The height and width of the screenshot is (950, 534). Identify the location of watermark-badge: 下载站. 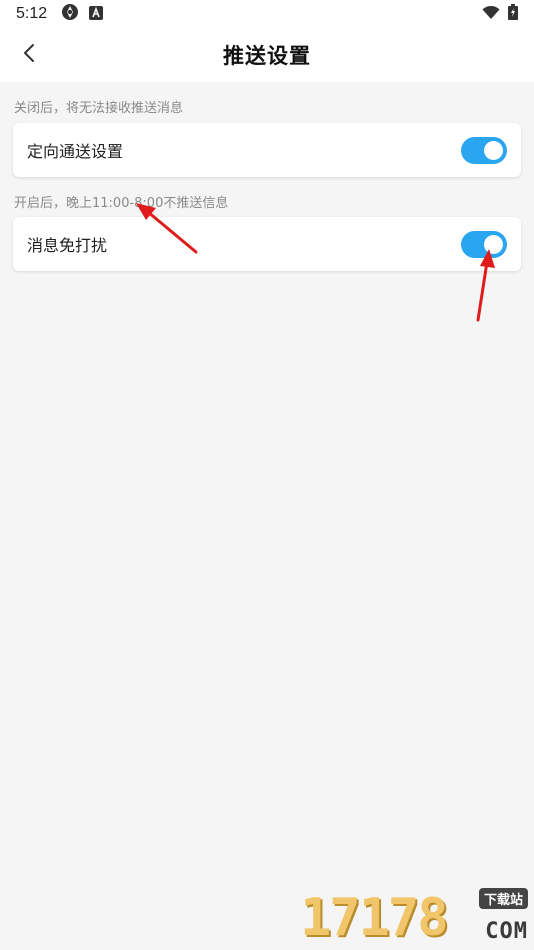
(503, 898).